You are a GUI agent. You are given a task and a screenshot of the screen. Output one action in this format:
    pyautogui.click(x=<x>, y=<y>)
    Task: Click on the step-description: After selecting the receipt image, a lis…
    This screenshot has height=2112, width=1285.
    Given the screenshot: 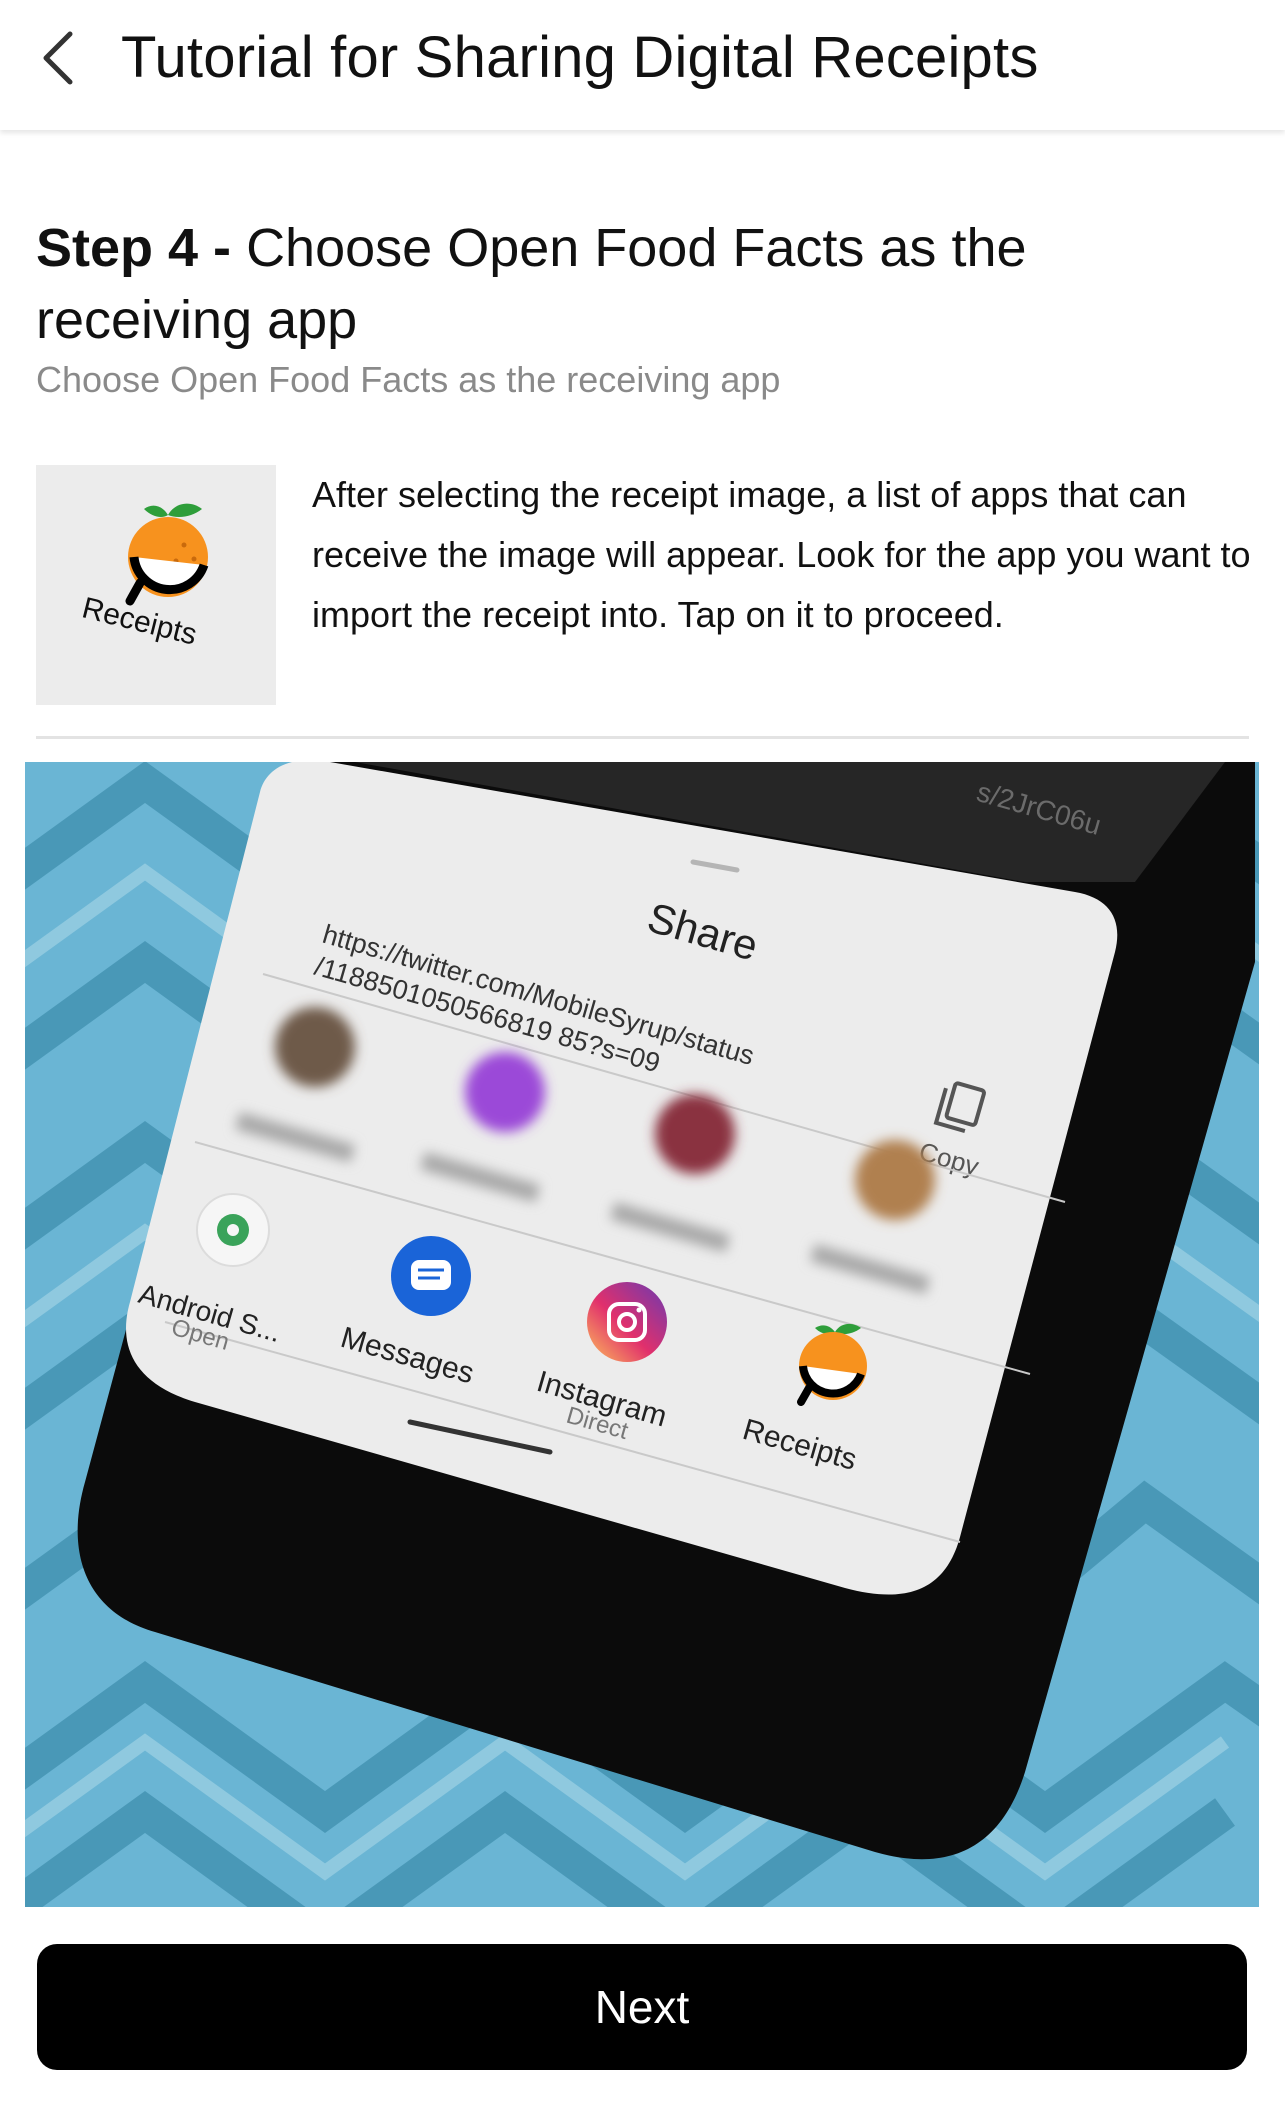 What is the action you would take?
    pyautogui.click(x=781, y=554)
    